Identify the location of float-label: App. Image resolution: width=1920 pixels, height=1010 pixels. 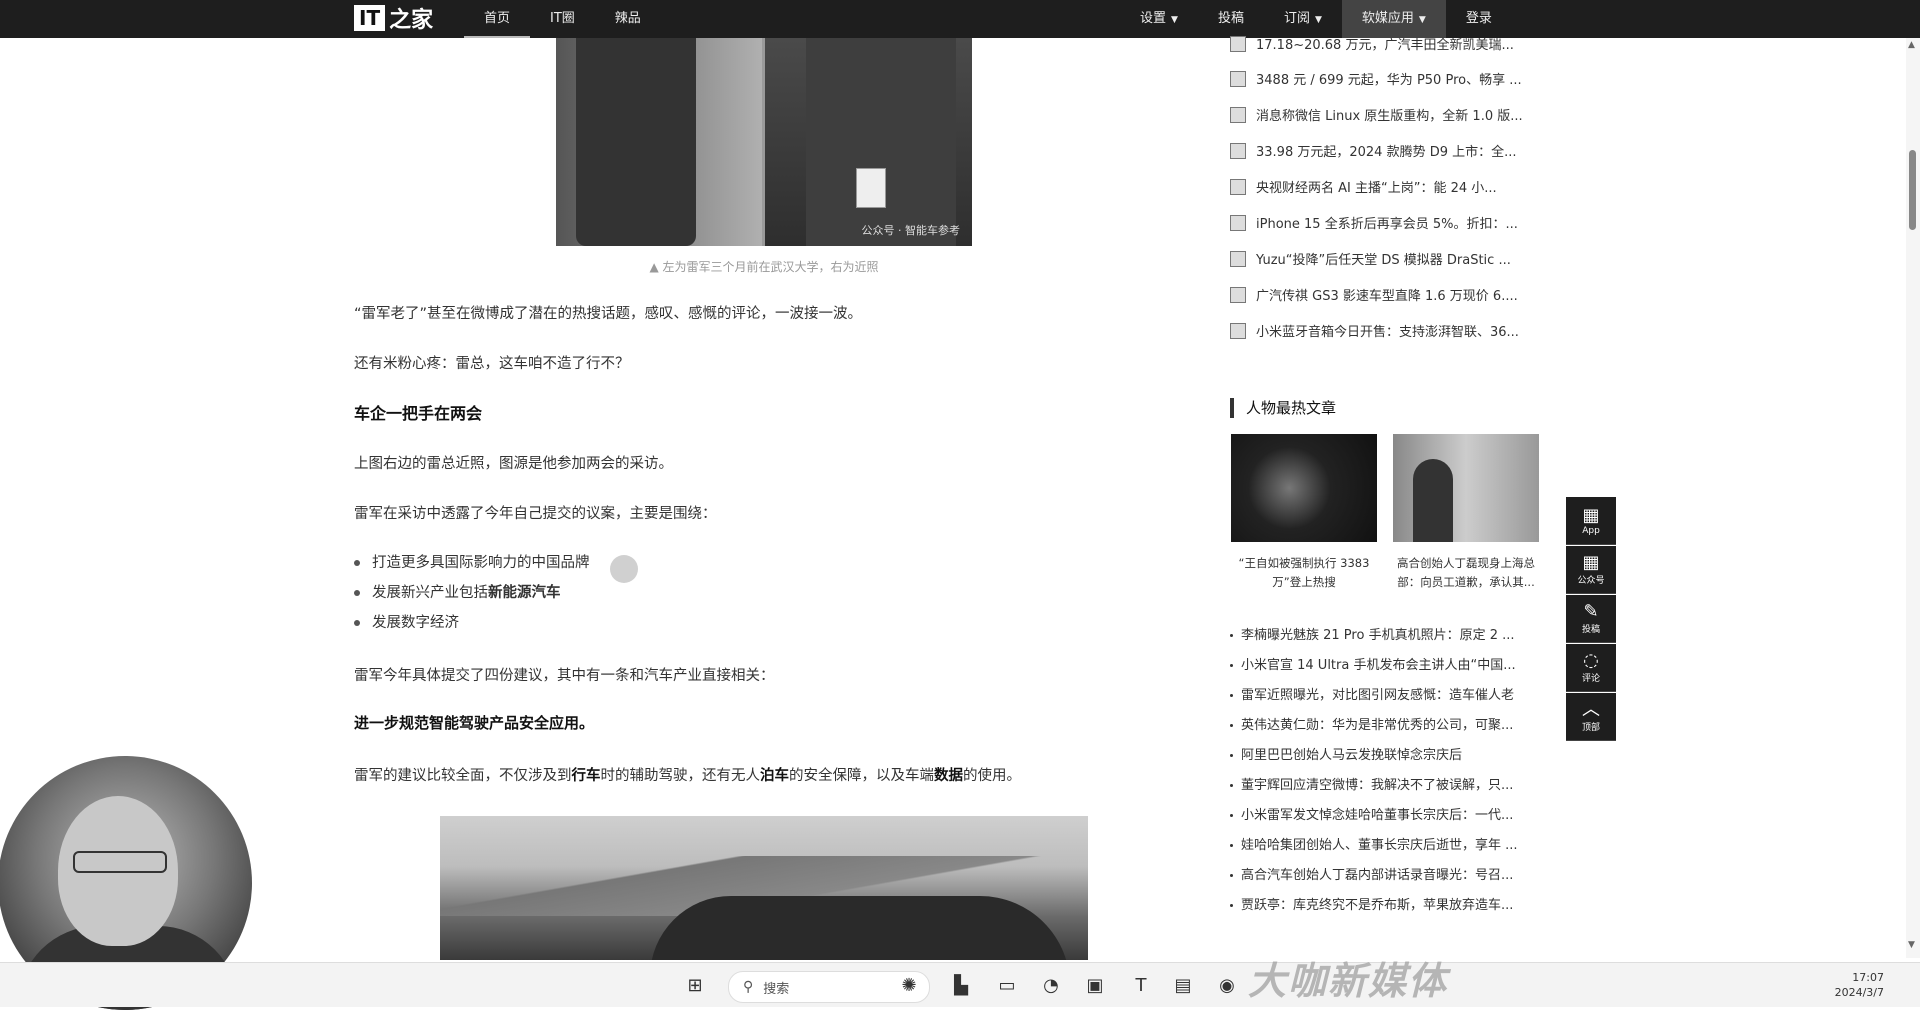
(1591, 530).